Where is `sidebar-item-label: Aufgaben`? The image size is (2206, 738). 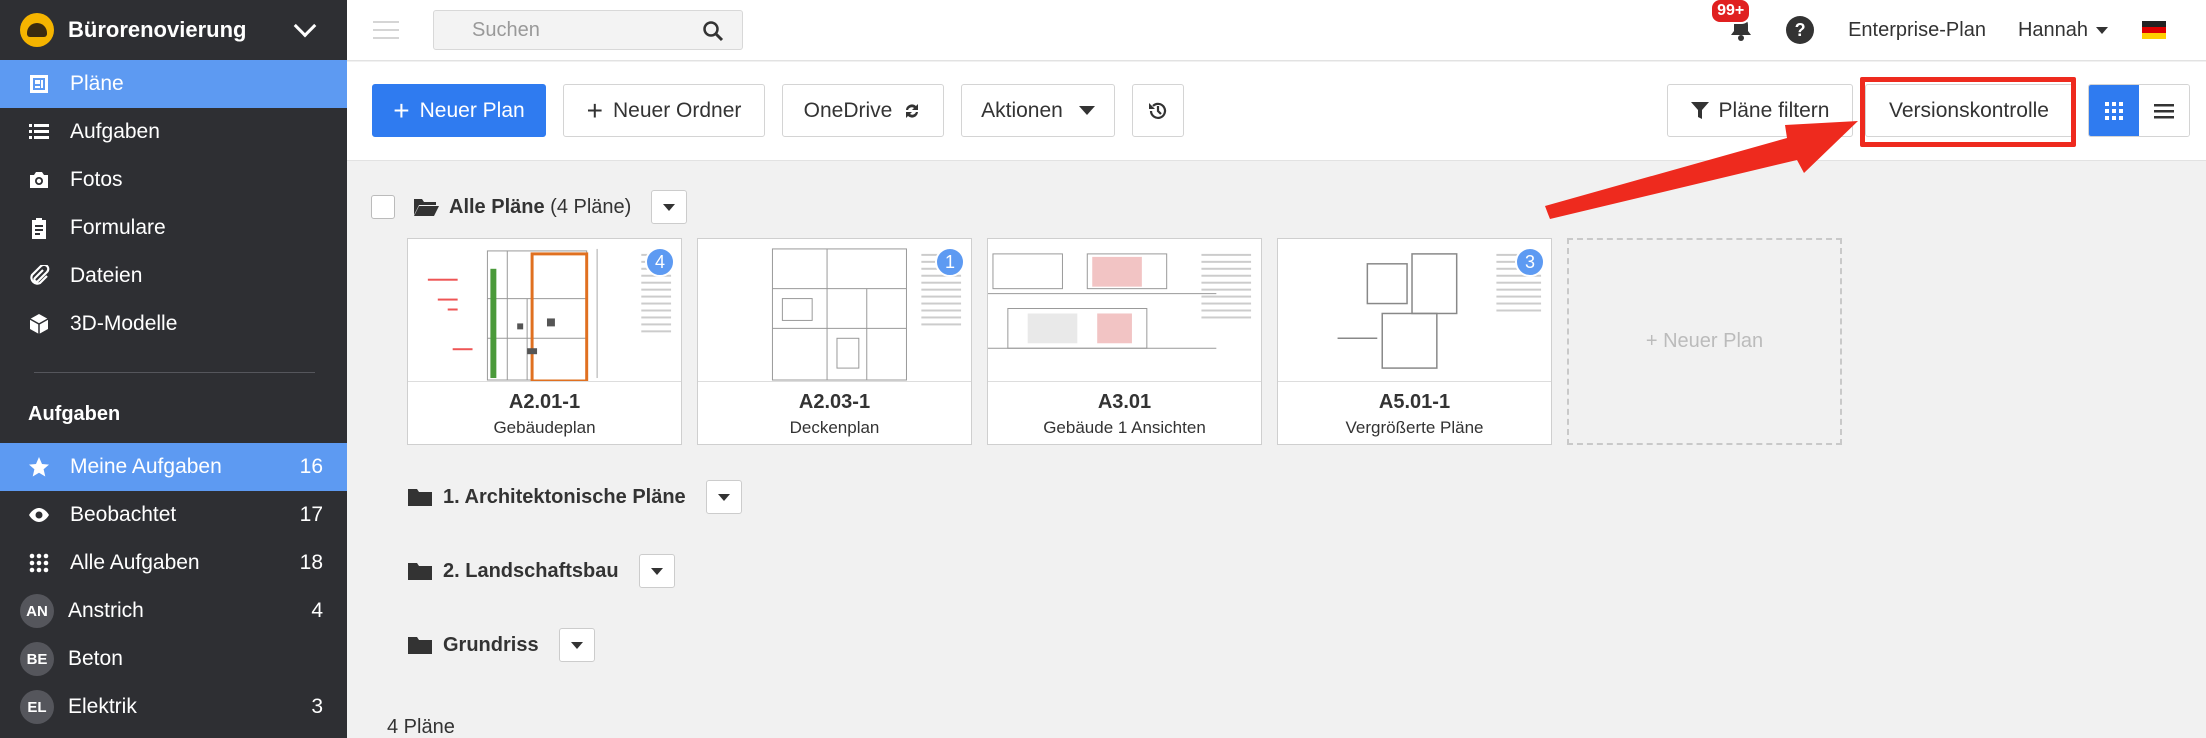 sidebar-item-label: Aufgaben is located at coordinates (115, 131).